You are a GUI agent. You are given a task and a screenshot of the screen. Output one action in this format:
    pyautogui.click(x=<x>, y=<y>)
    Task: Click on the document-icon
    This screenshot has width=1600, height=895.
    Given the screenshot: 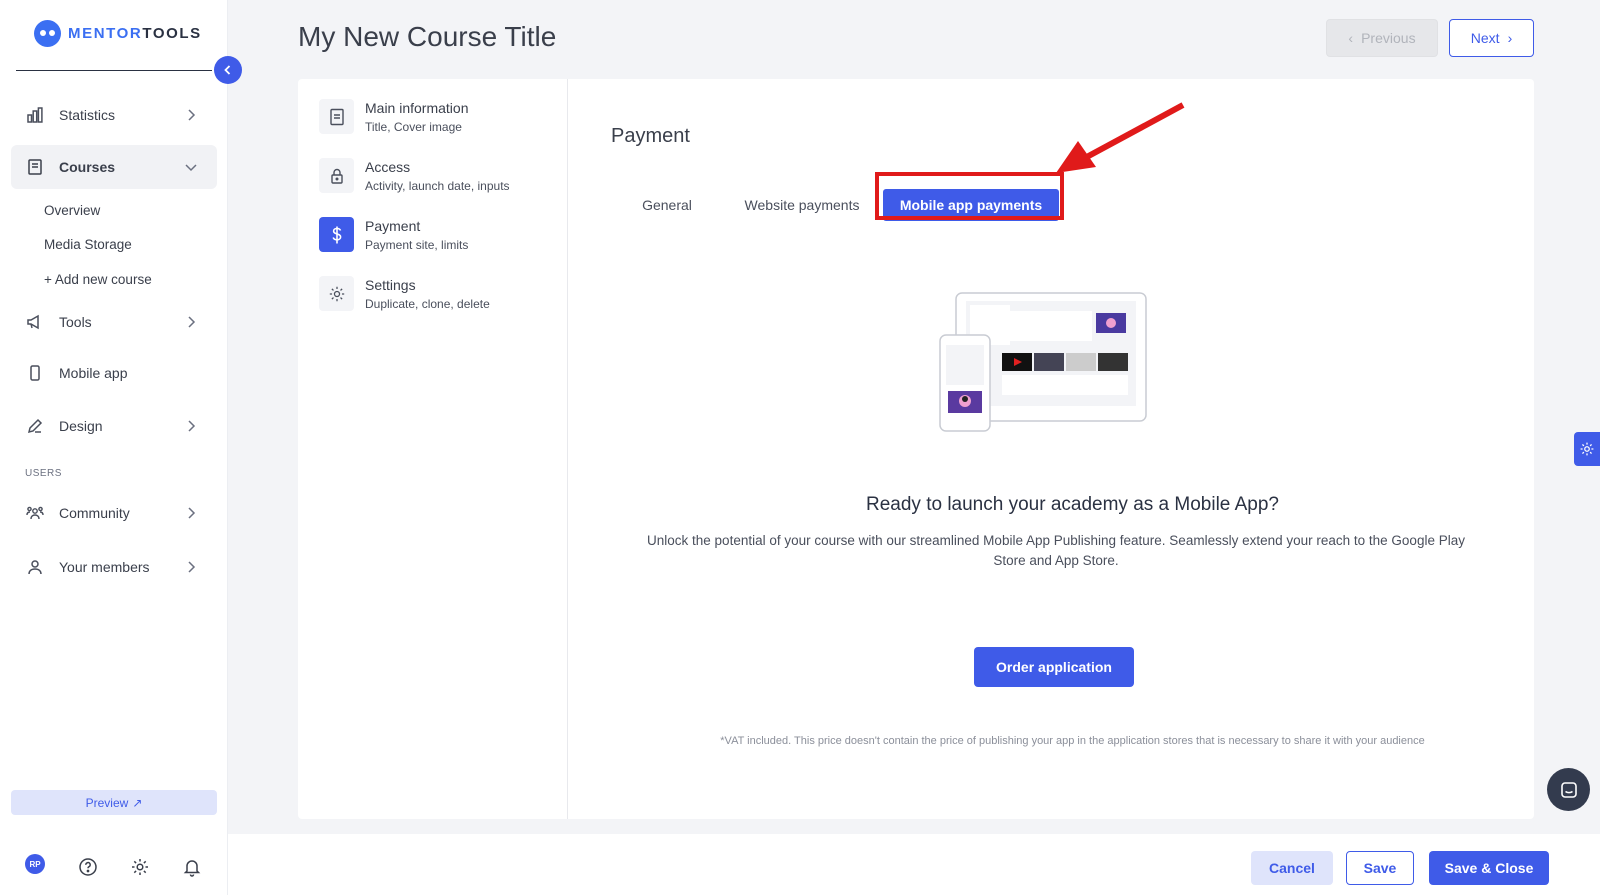 What is the action you would take?
    pyautogui.click(x=336, y=116)
    